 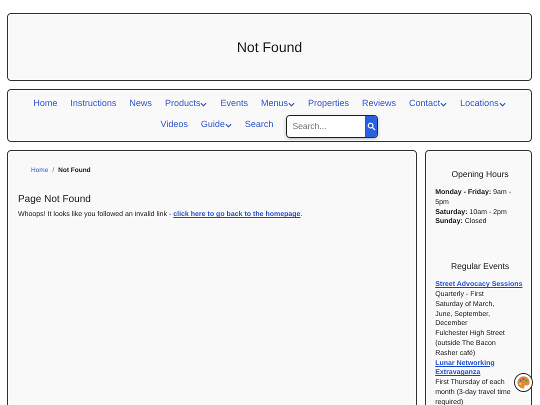 I want to click on nav-link: Instructions, so click(x=93, y=103).